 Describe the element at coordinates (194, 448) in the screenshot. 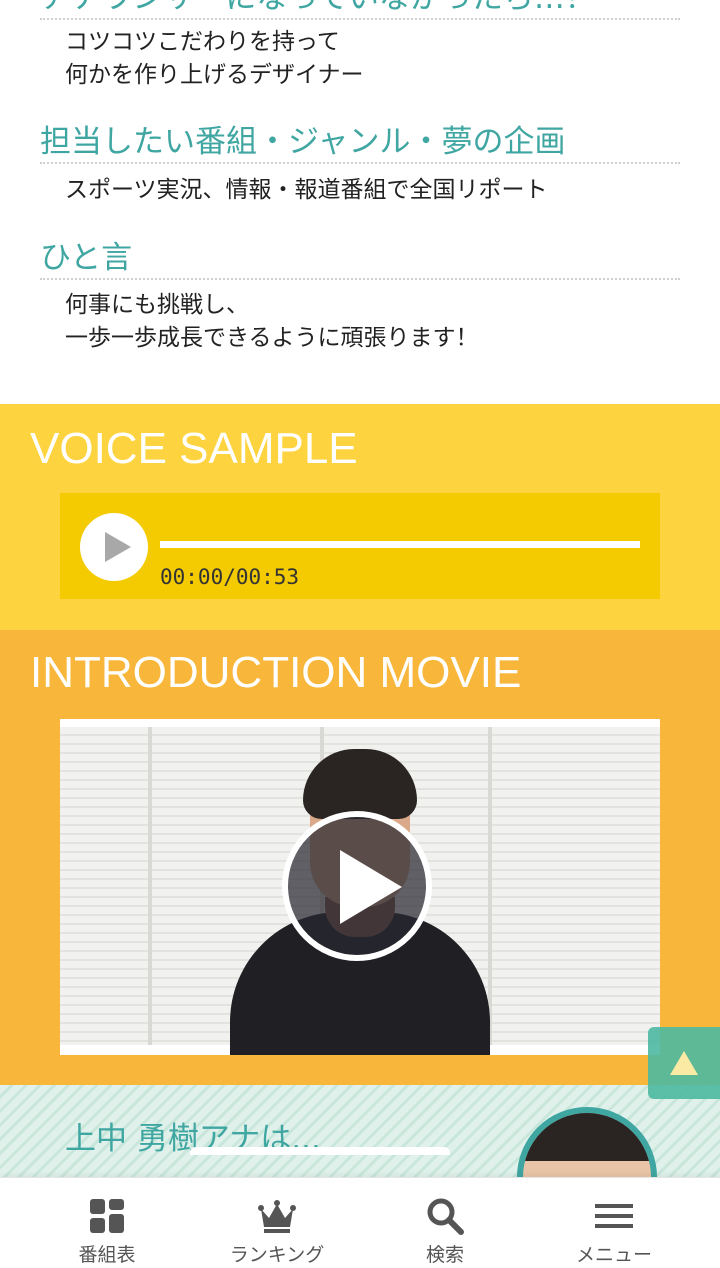

I see `voice-sample-title: VOICE SAMPLE` at that location.